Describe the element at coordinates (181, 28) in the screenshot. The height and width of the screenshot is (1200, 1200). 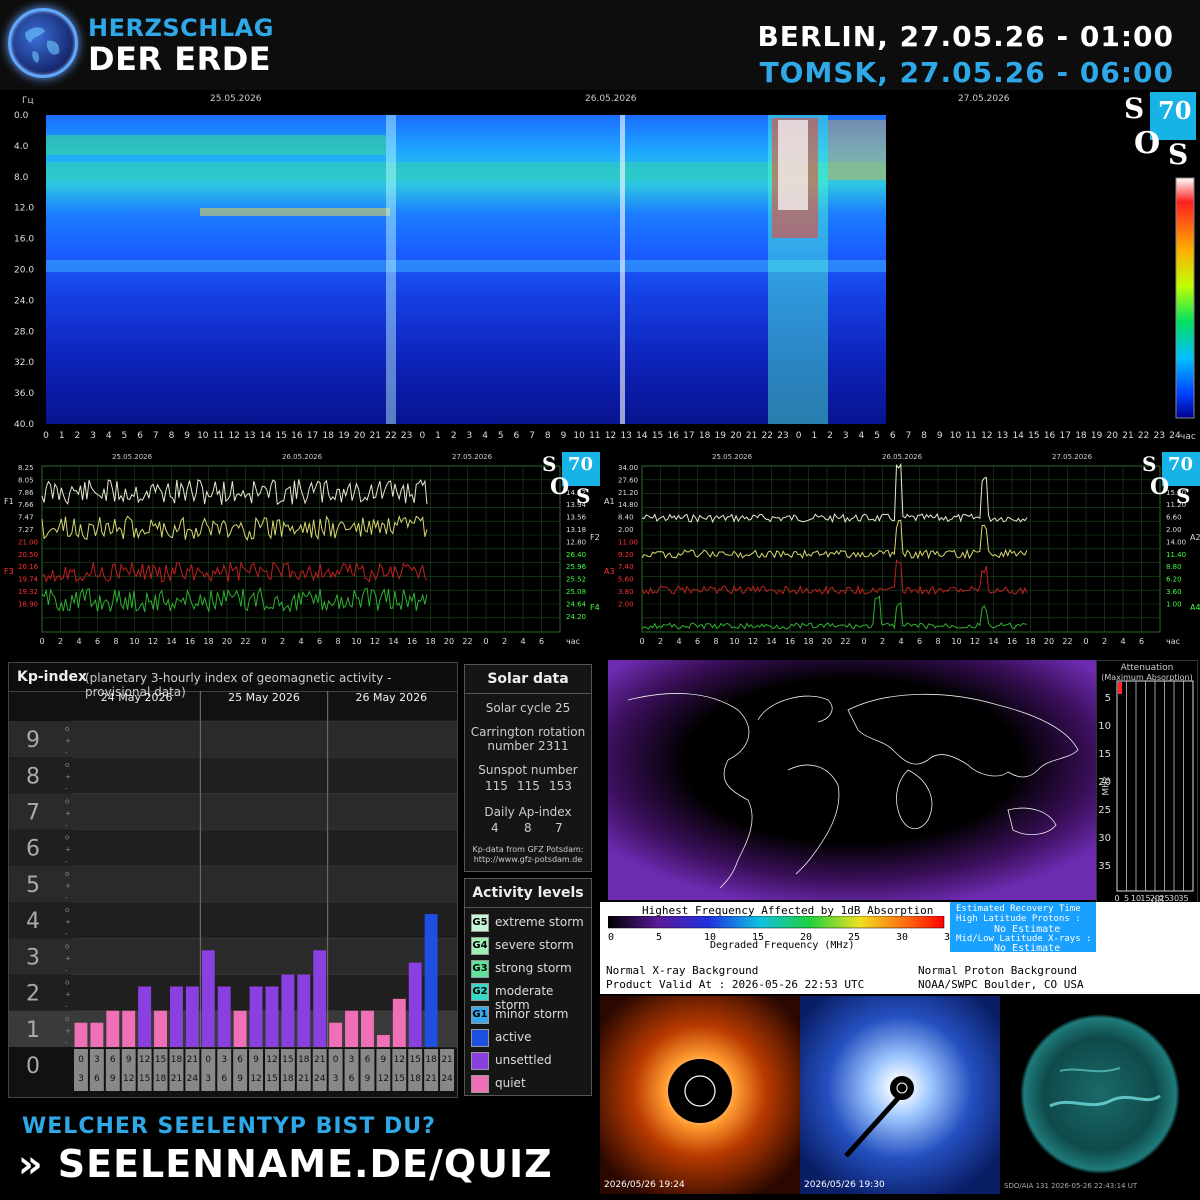
I see `brand-line-1: HERZSCHLAG` at that location.